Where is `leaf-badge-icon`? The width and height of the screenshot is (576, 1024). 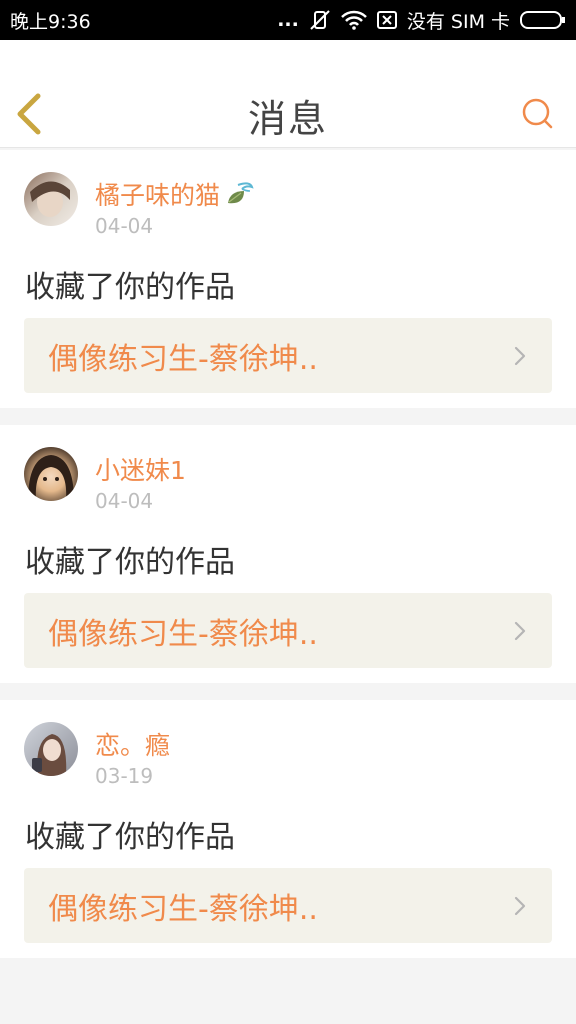
leaf-badge-icon is located at coordinates (239, 197).